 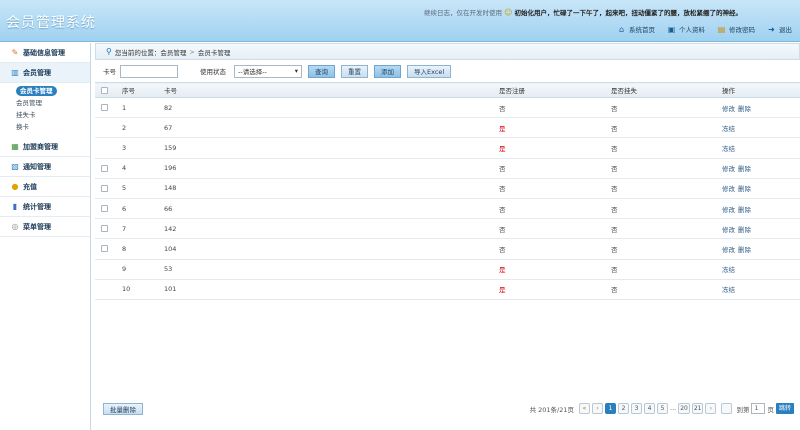 What do you see at coordinates (429, 71) in the screenshot?
I see `import-excel-button: 导入Excel` at bounding box center [429, 71].